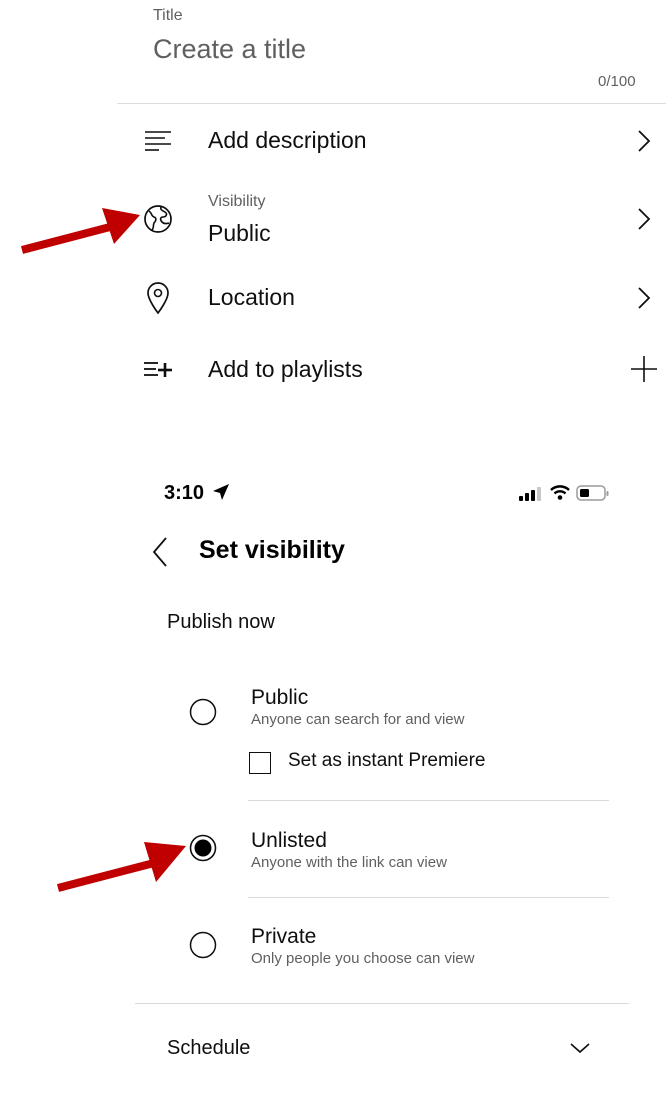 The height and width of the screenshot is (1094, 666). I want to click on location-button: Location, so click(251, 297).